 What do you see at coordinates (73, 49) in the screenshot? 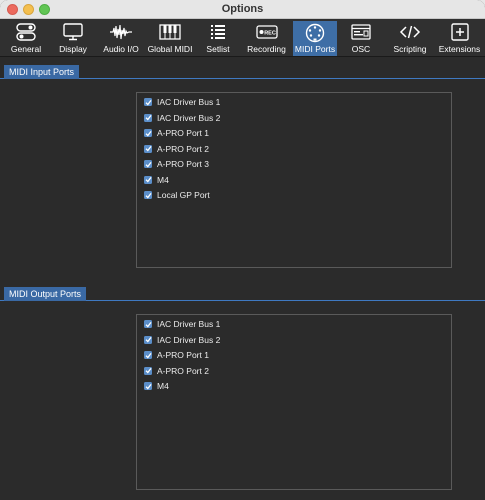
I see `tab-display-label: Display` at bounding box center [73, 49].